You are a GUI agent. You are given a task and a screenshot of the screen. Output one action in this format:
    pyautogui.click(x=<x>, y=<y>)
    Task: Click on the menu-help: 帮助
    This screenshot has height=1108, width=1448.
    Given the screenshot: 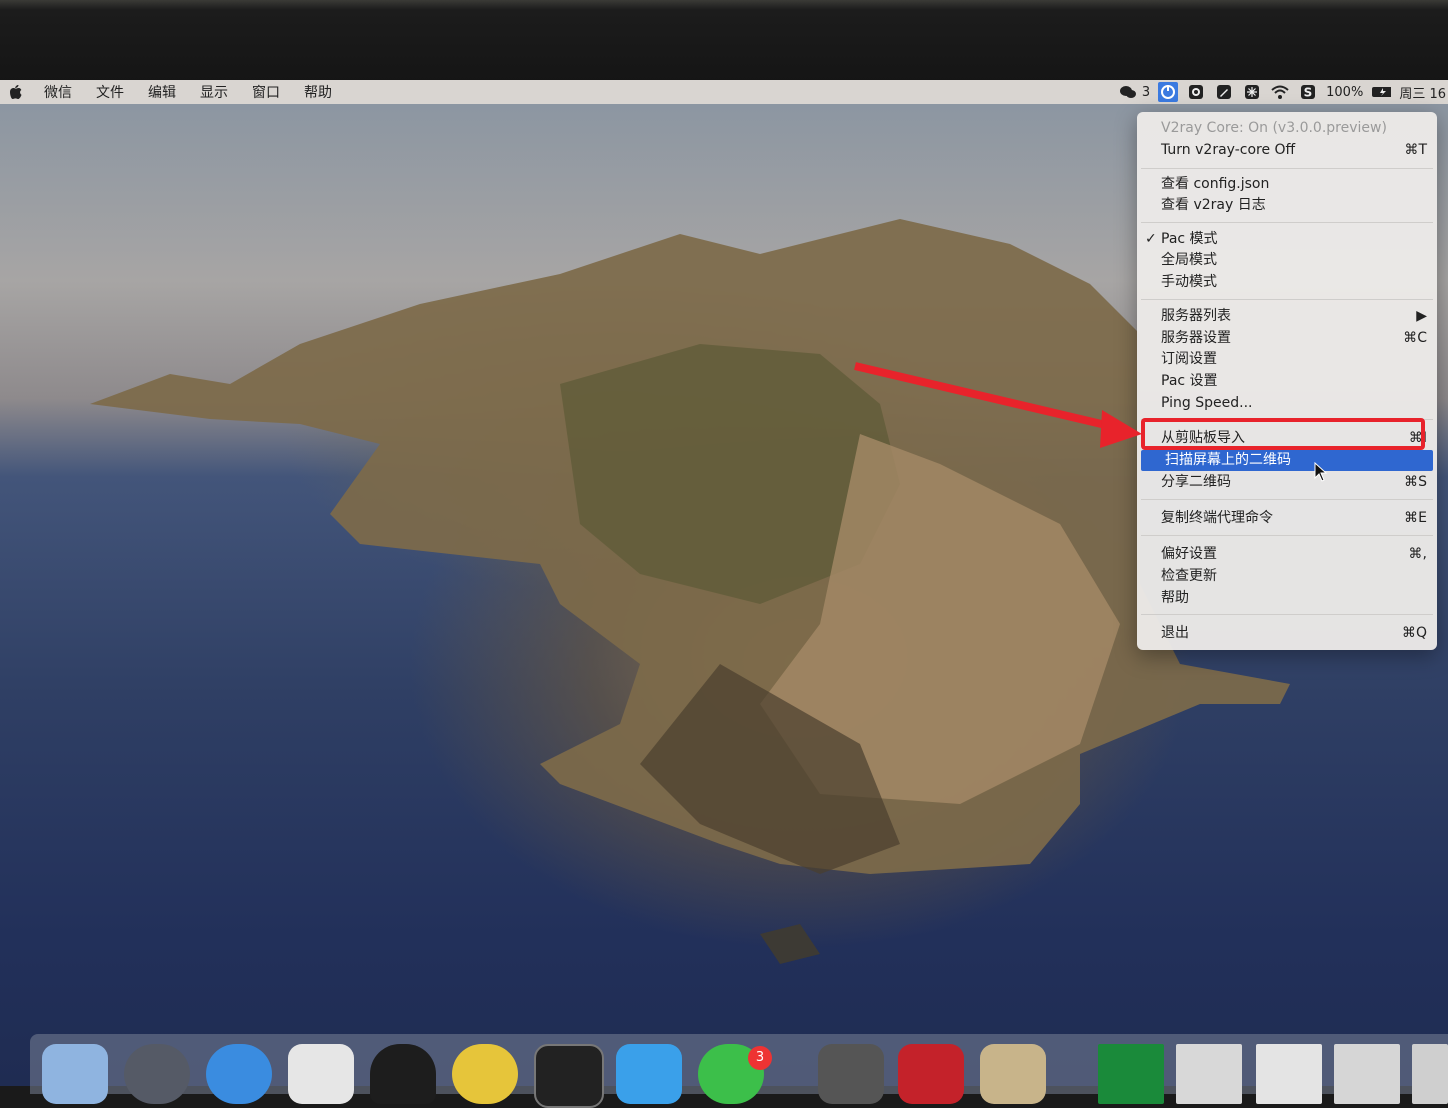 What is the action you would take?
    pyautogui.click(x=318, y=92)
    